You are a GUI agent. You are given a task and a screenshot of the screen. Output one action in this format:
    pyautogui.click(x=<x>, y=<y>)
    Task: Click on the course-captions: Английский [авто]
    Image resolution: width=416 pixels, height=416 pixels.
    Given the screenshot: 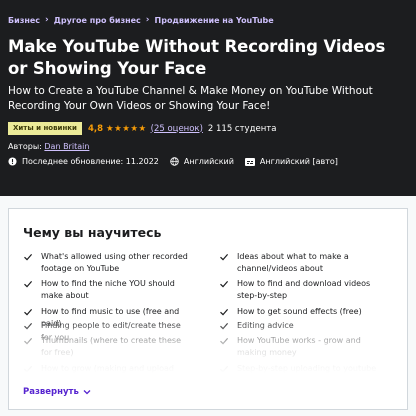 What is the action you would take?
    pyautogui.click(x=291, y=161)
    